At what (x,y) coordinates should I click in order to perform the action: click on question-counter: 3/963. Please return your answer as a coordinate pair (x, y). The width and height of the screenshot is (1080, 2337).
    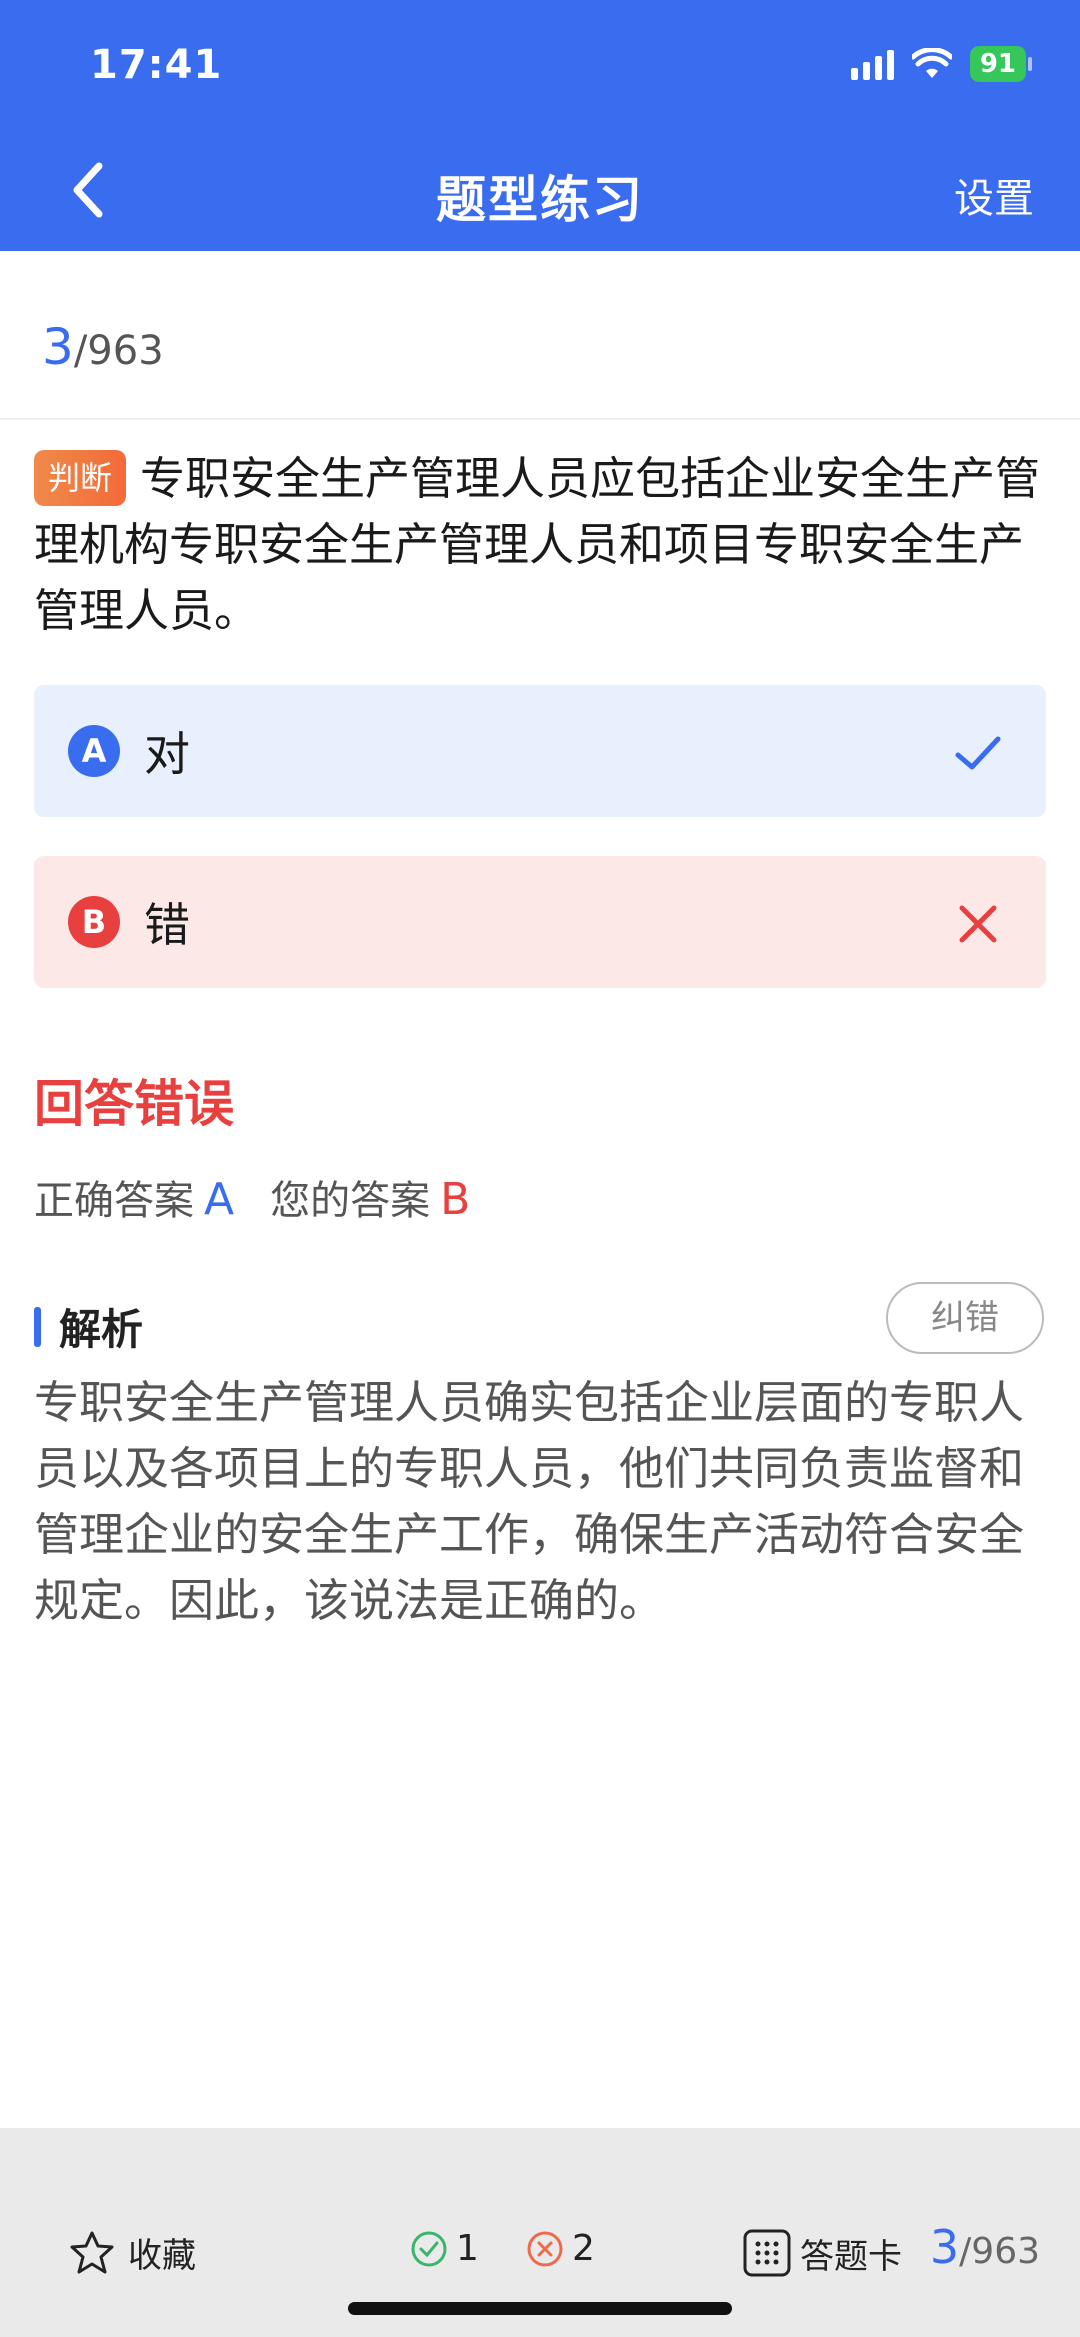
    Looking at the image, I should click on (103, 347).